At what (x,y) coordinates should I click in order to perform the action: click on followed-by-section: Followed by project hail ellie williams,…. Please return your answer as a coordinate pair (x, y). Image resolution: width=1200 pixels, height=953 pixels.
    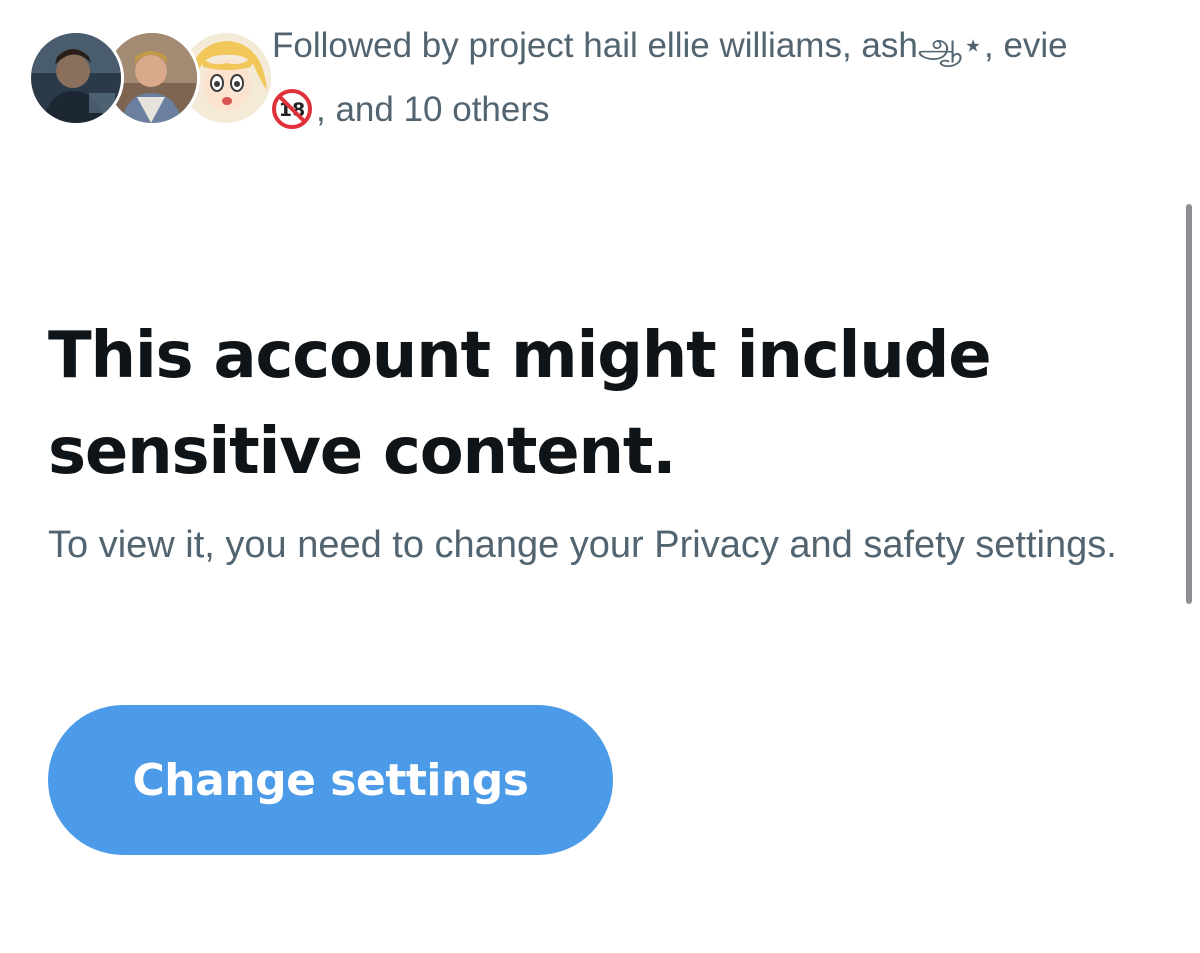
    Looking at the image, I should click on (598, 70).